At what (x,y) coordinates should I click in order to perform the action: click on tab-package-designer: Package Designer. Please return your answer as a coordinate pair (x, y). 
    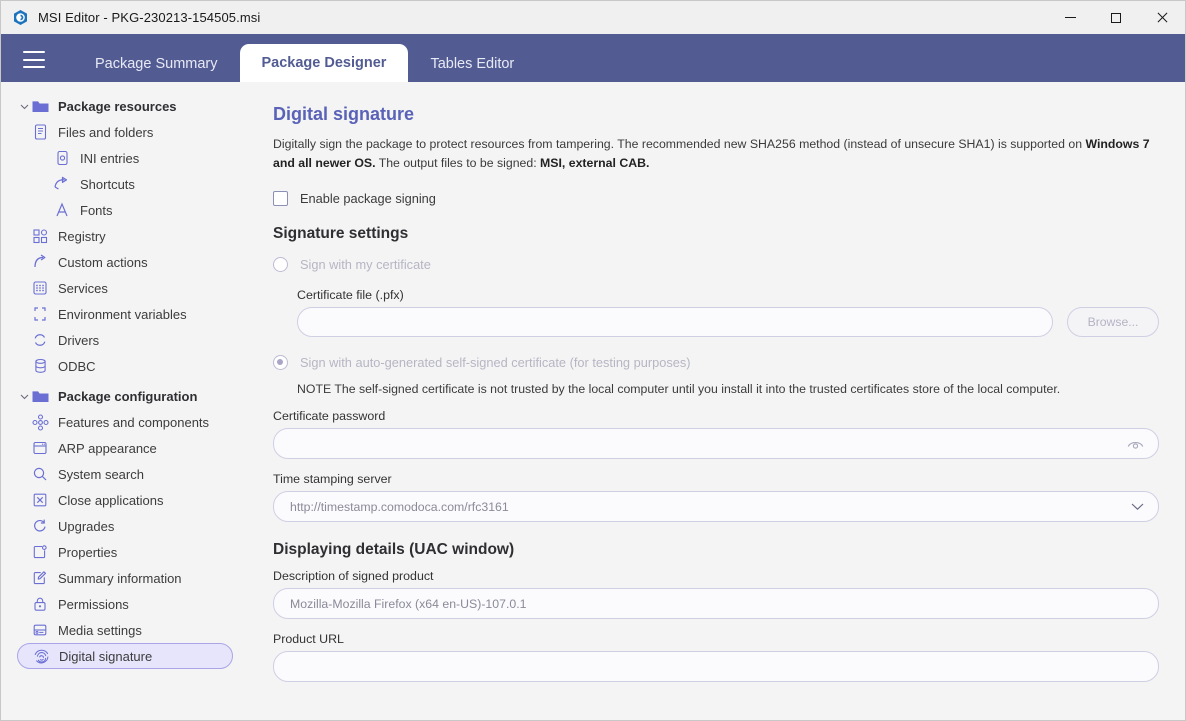
    Looking at the image, I should click on (324, 63).